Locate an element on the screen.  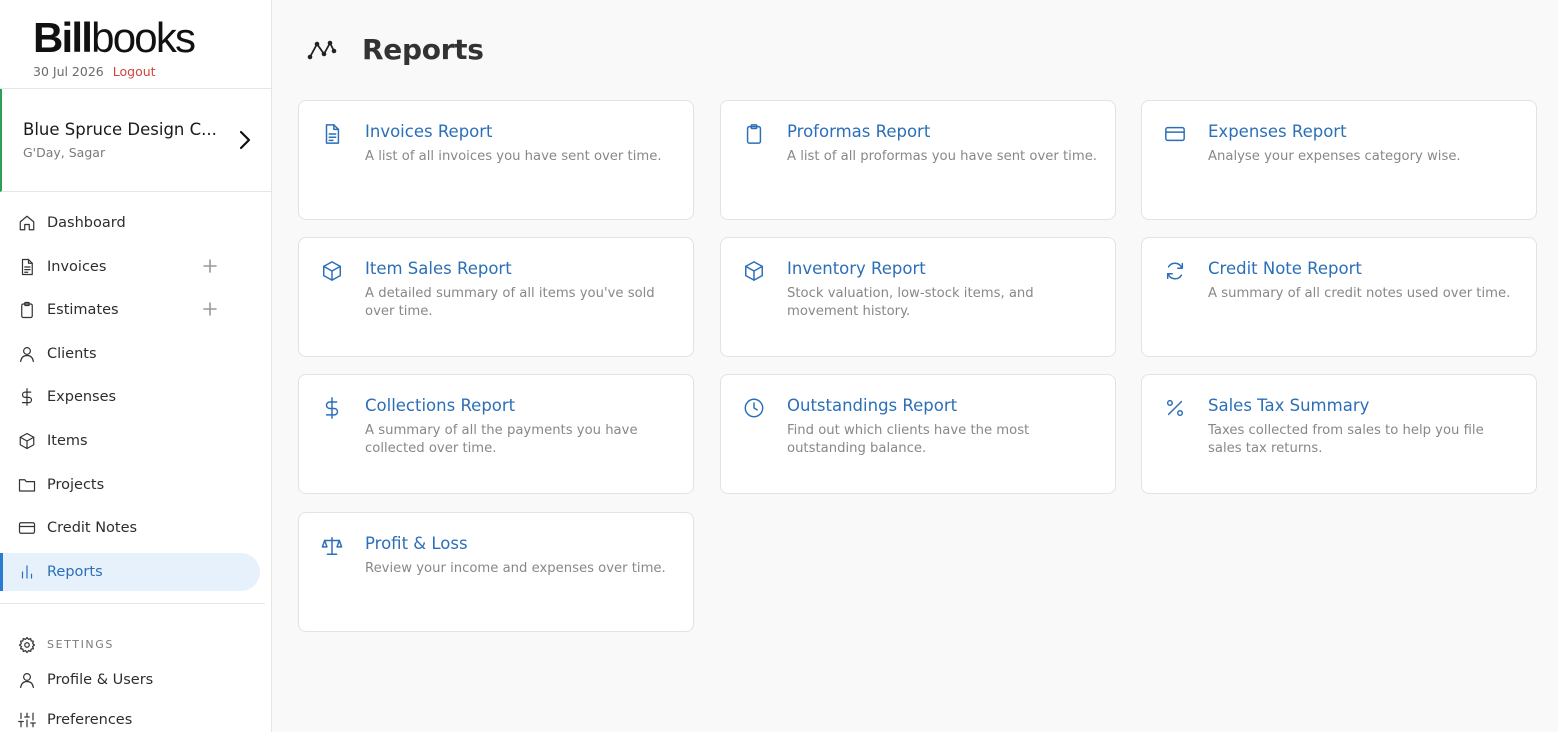
page-header: Reports is located at coordinates (395, 49).